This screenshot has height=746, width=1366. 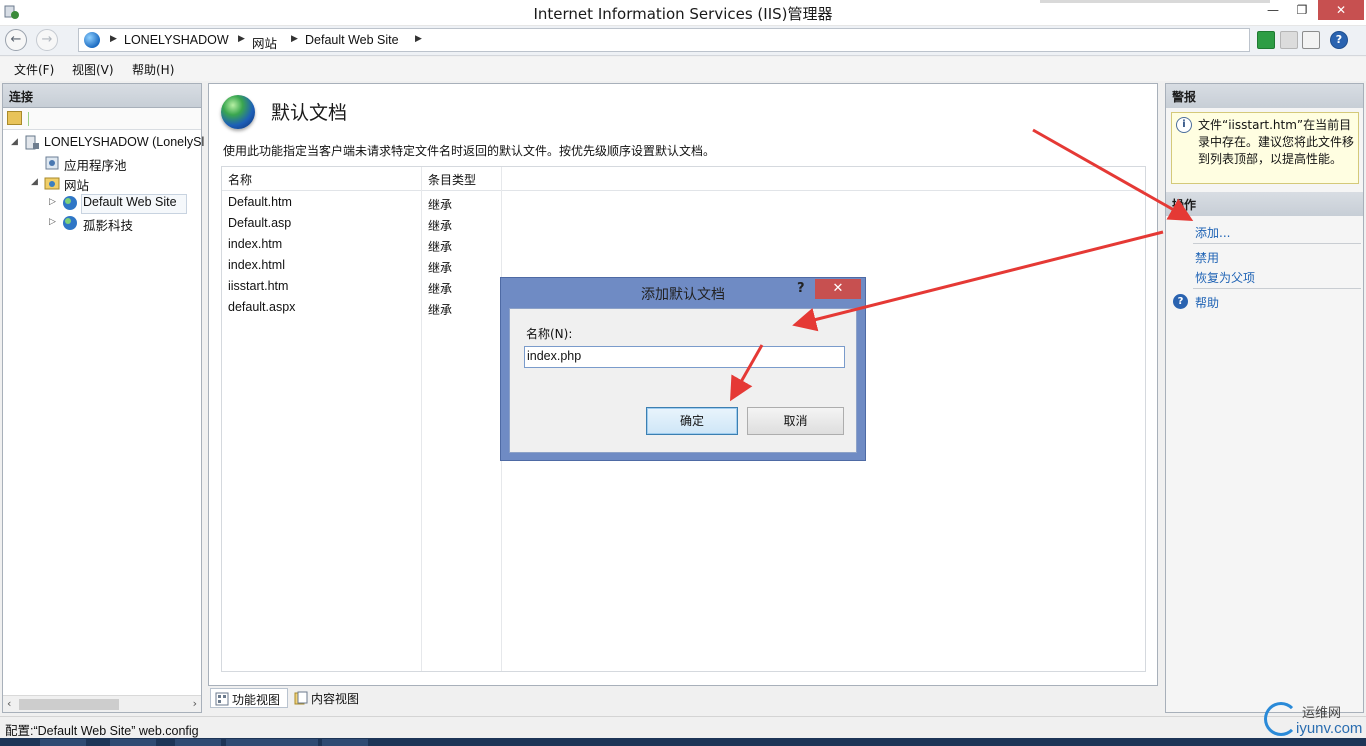 I want to click on dialog-title: 添加默认文档, so click(x=683, y=295).